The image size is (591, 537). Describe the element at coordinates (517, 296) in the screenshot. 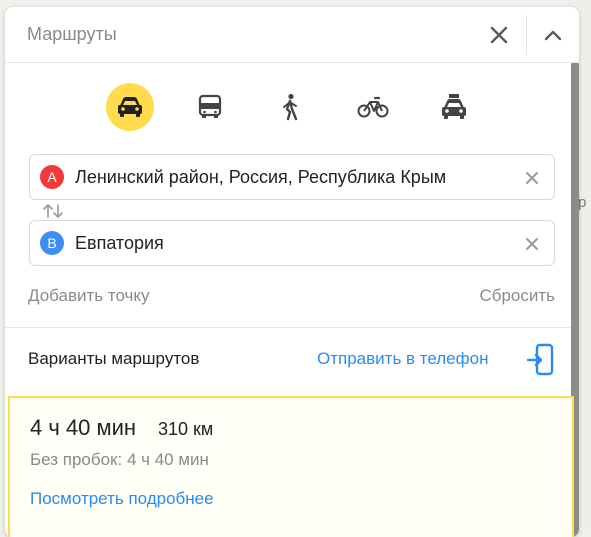

I see `reset-button: Сбросить` at that location.